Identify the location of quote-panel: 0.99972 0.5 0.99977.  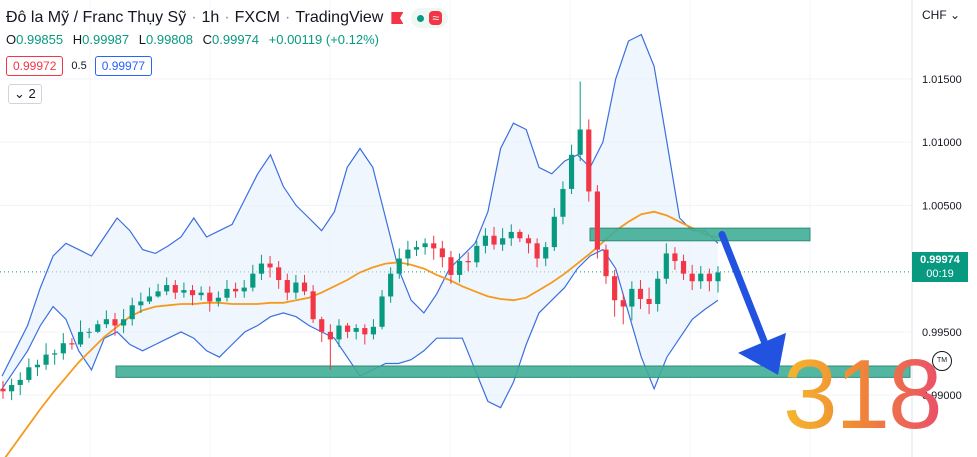
(79, 66).